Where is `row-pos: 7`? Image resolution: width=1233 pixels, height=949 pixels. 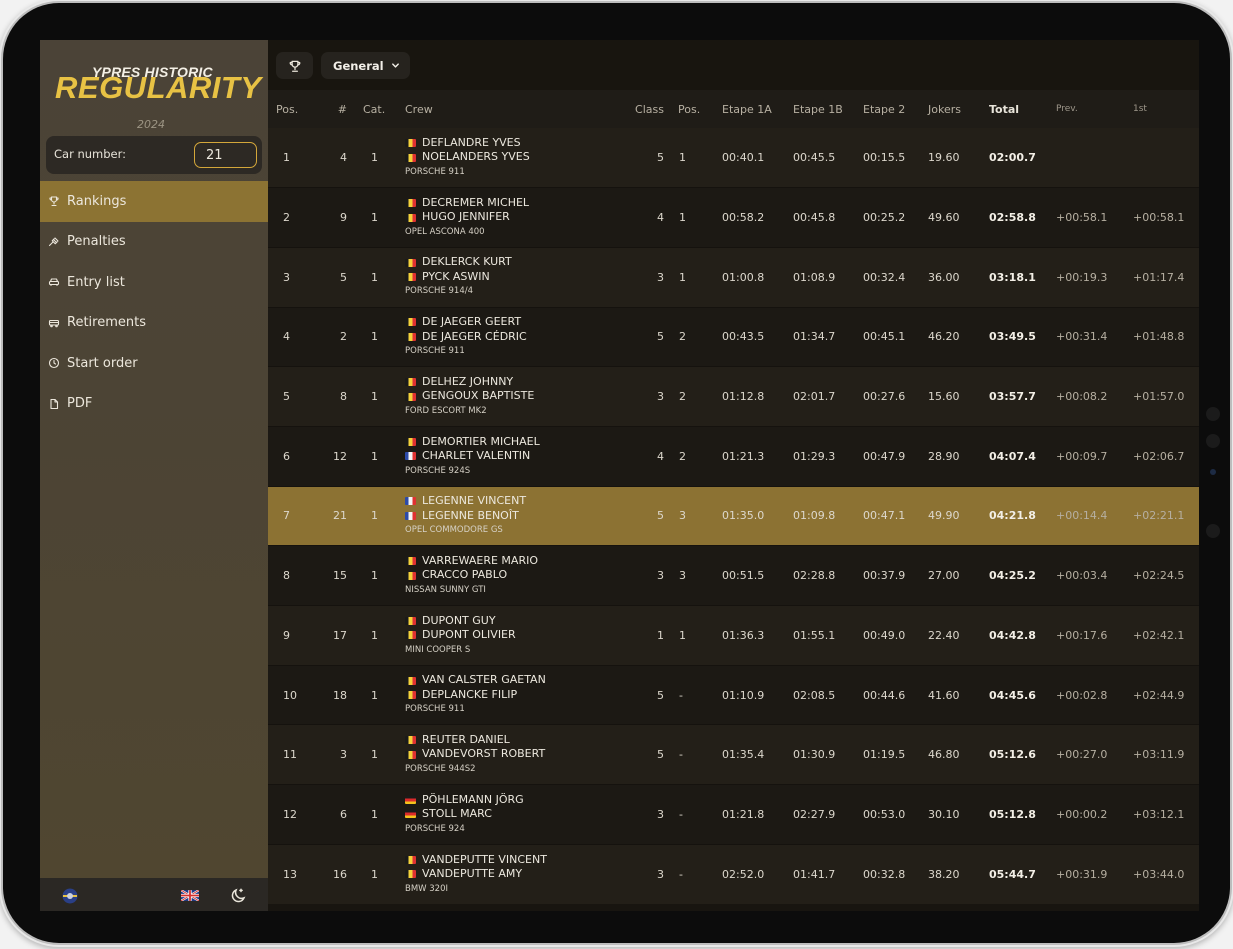 row-pos: 7 is located at coordinates (292, 515).